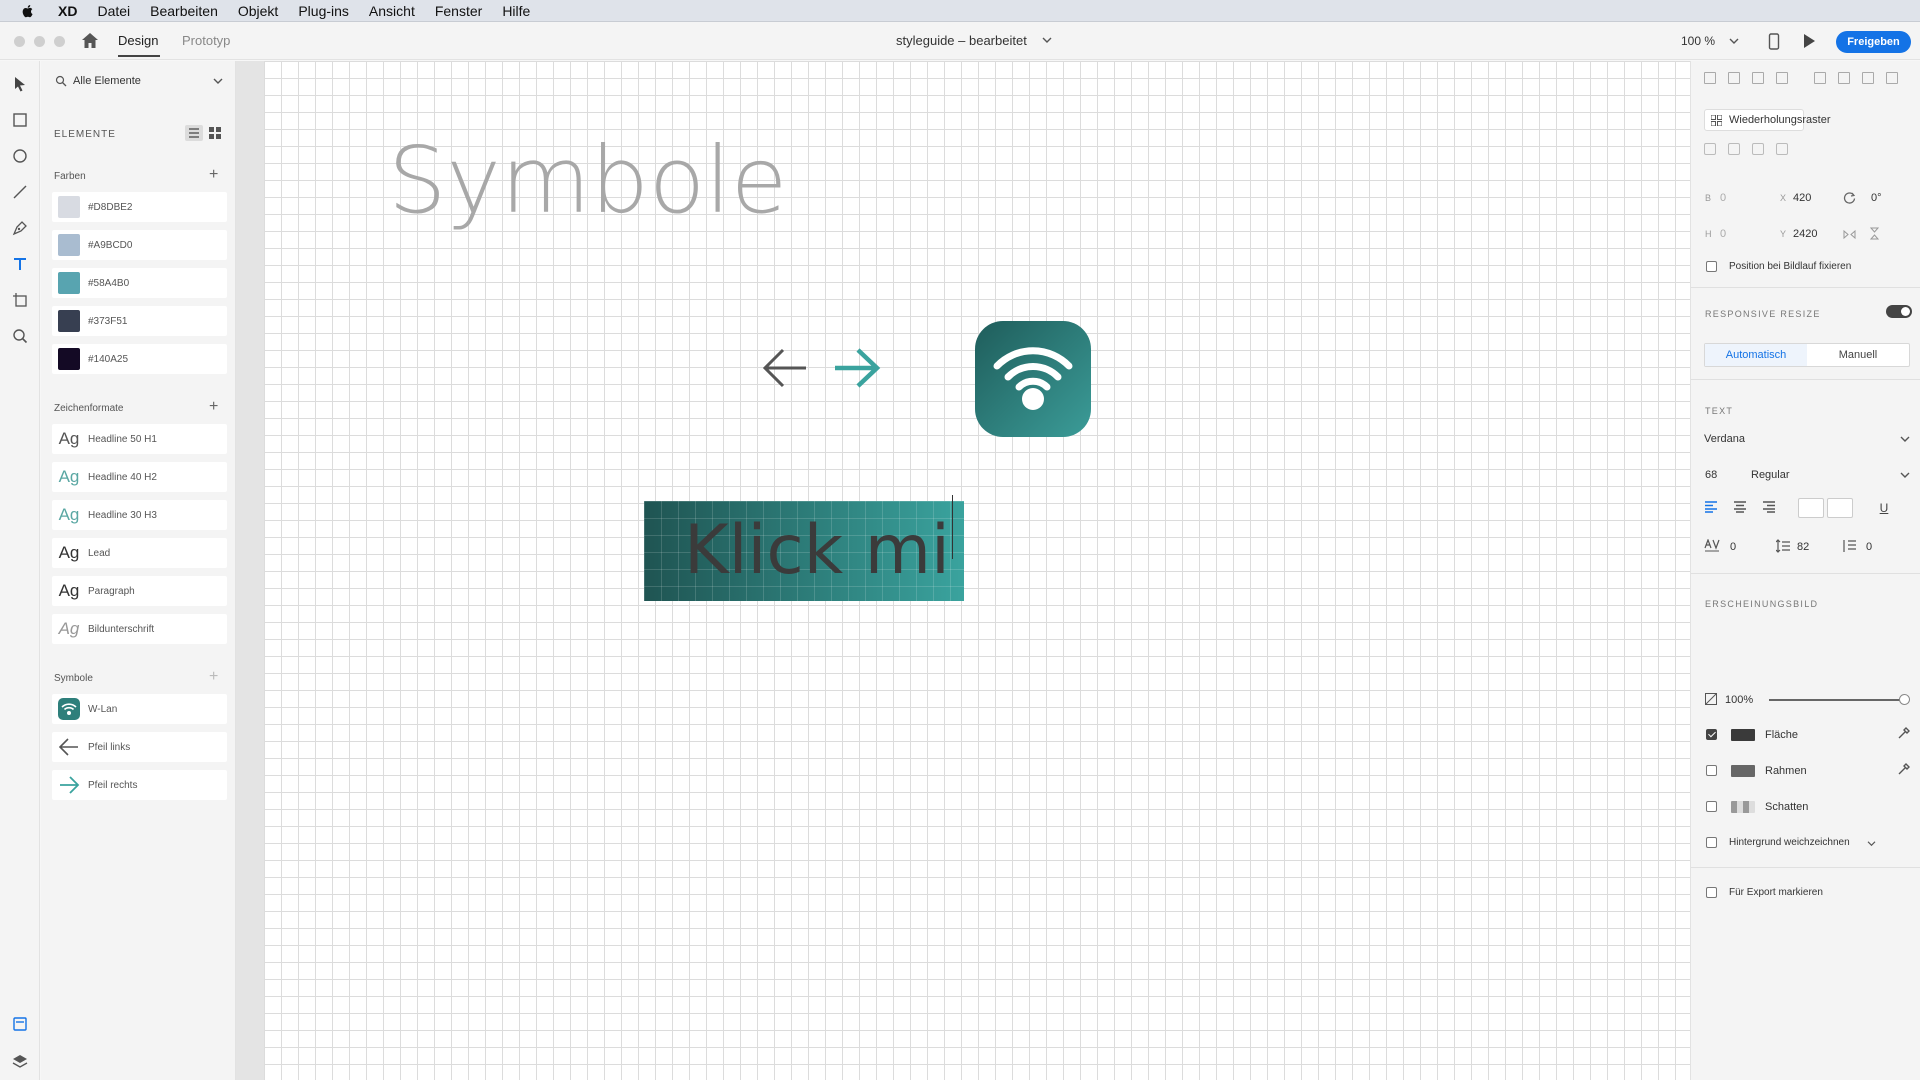  Describe the element at coordinates (1805, 234) in the screenshot. I see `y-field: 2420` at that location.